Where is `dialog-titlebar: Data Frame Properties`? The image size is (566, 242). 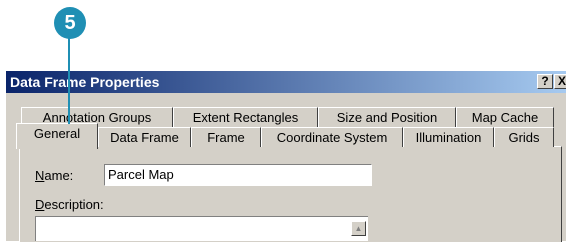
dialog-titlebar: Data Frame Properties is located at coordinates (286, 82).